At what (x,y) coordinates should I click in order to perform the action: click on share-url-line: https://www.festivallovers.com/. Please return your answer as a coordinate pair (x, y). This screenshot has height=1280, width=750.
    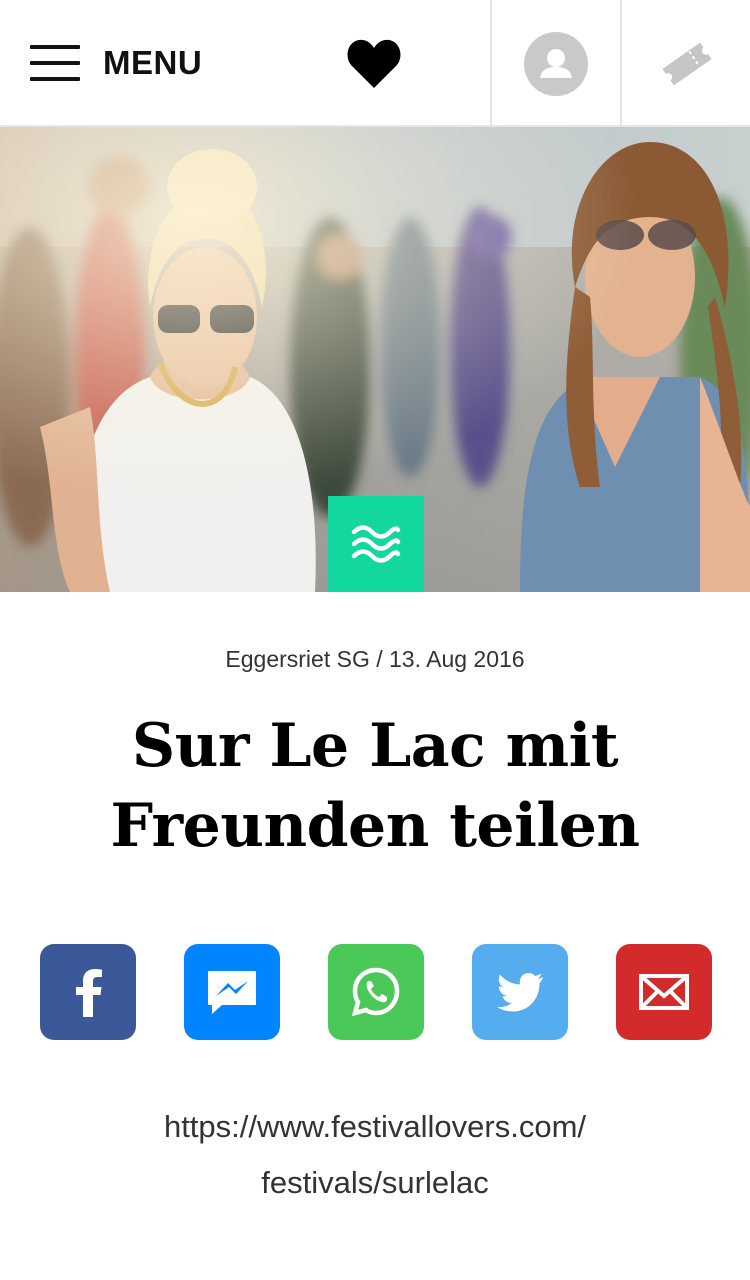
    Looking at the image, I should click on (375, 1126).